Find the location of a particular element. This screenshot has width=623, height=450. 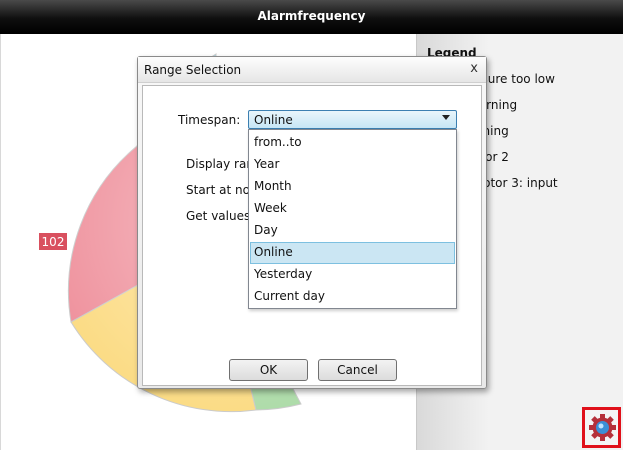

window-title: Alarmfrequency is located at coordinates (311, 16).